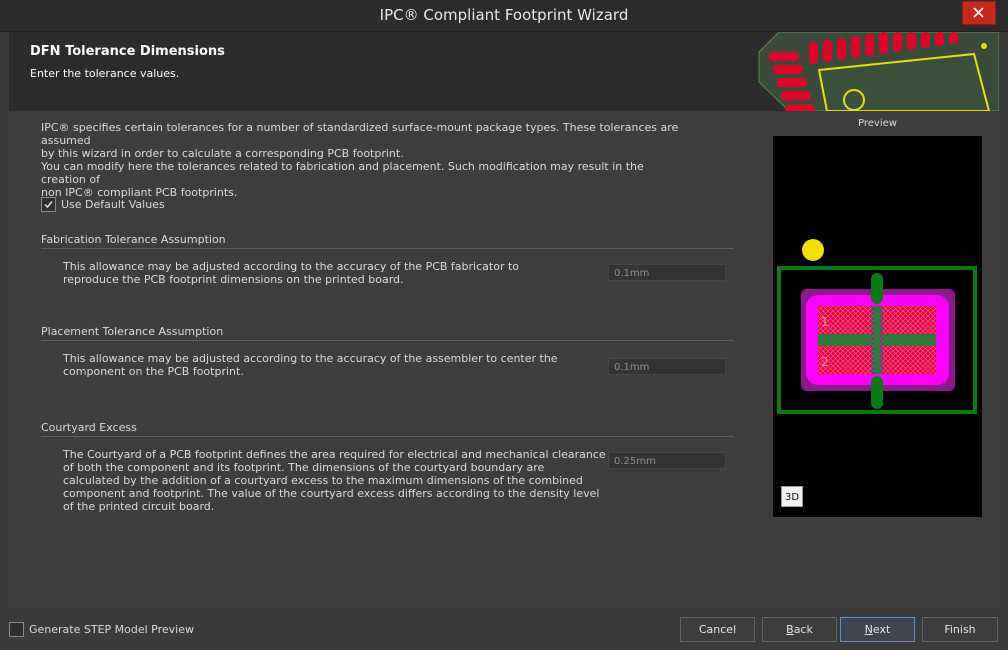 The height and width of the screenshot is (650, 1008). What do you see at coordinates (960, 629) in the screenshot?
I see `finish-button: Finish` at bounding box center [960, 629].